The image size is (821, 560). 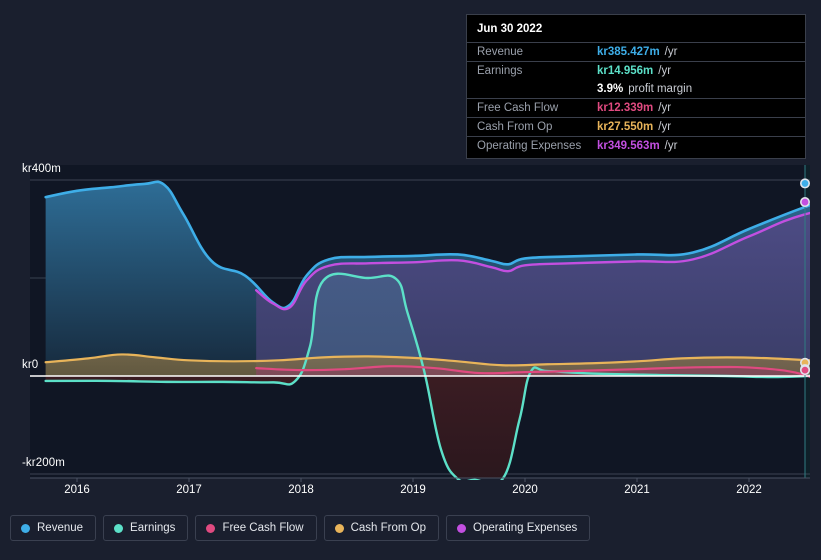 What do you see at coordinates (510, 29) in the screenshot?
I see `tooltip-date: Jun 30 2022` at bounding box center [510, 29].